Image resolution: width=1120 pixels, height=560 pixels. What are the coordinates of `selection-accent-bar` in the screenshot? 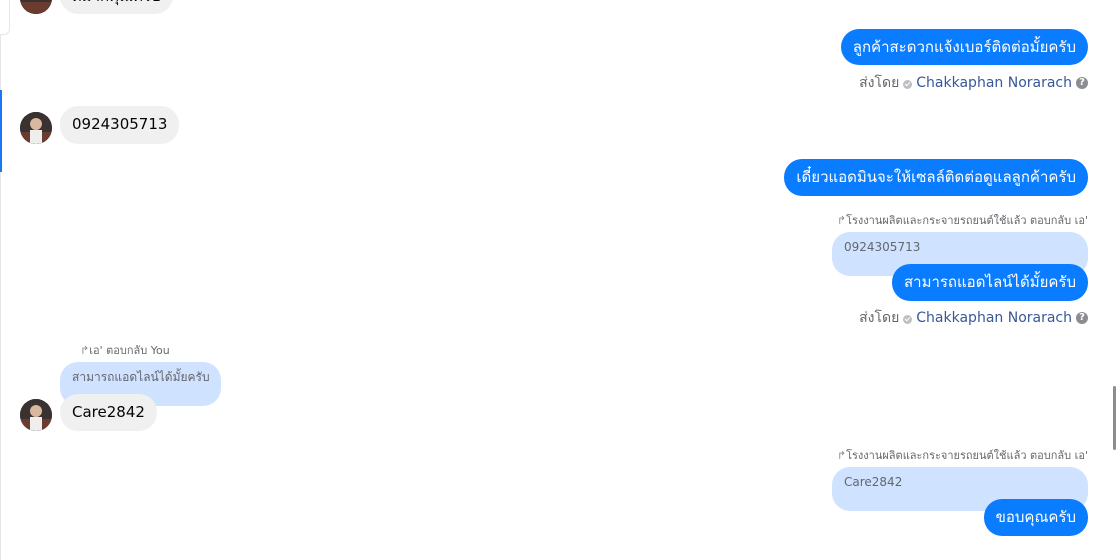 It's located at (1, 131).